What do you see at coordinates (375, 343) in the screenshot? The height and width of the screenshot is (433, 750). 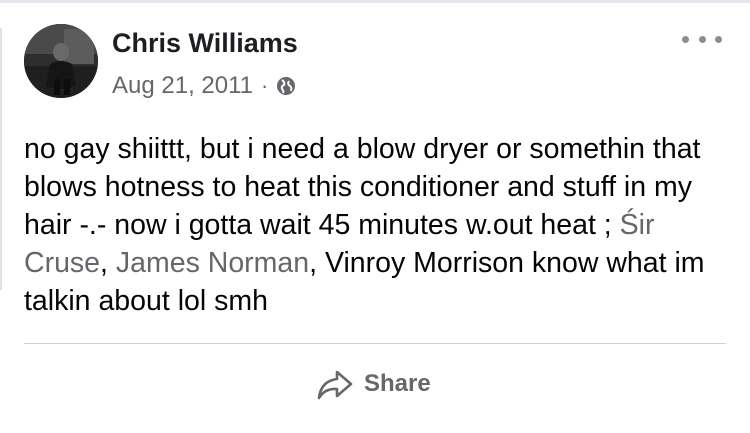 I see `action-divider` at bounding box center [375, 343].